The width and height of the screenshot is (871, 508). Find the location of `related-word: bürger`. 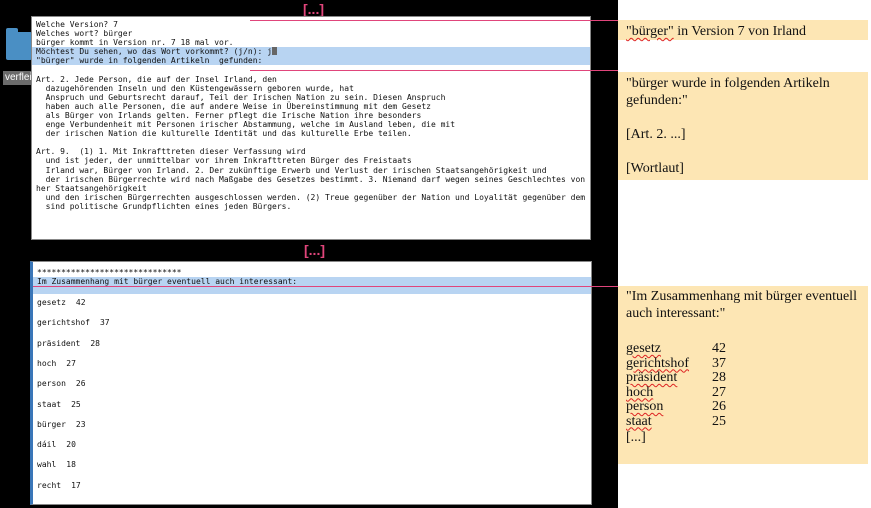

related-word: bürger is located at coordinates (51, 424).